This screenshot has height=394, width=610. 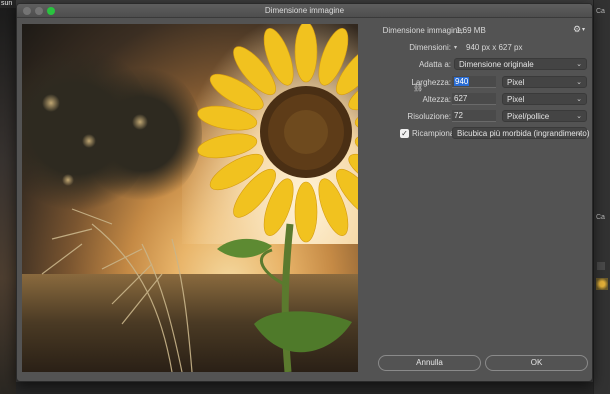 What do you see at coordinates (583, 29) in the screenshot?
I see `chevron-down-icon: ▾` at bounding box center [583, 29].